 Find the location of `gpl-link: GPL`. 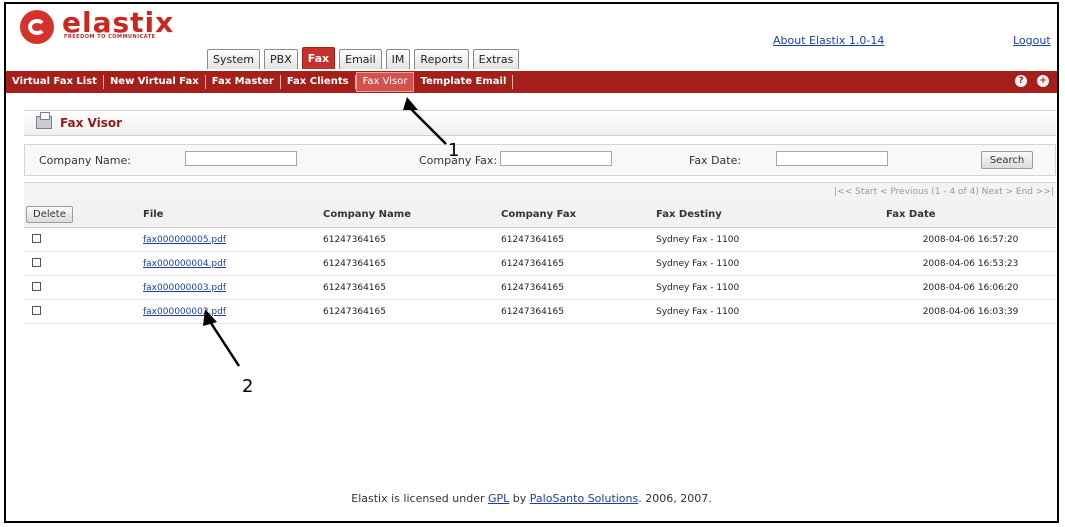

gpl-link: GPL is located at coordinates (498, 498).